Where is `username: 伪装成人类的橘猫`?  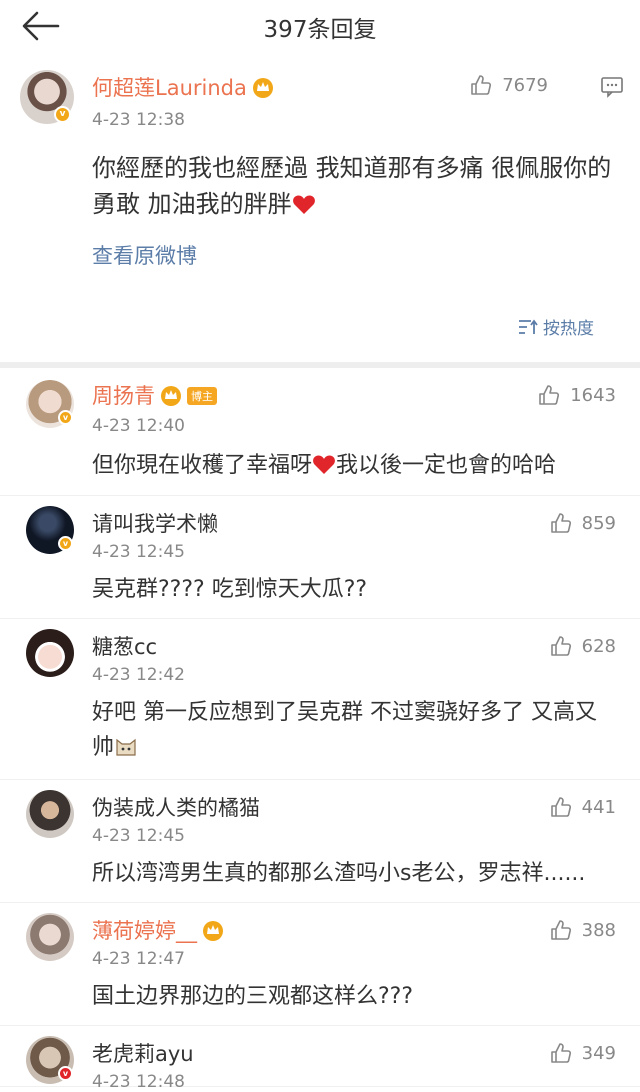 username: 伪装成人类的橘猫 is located at coordinates (176, 807).